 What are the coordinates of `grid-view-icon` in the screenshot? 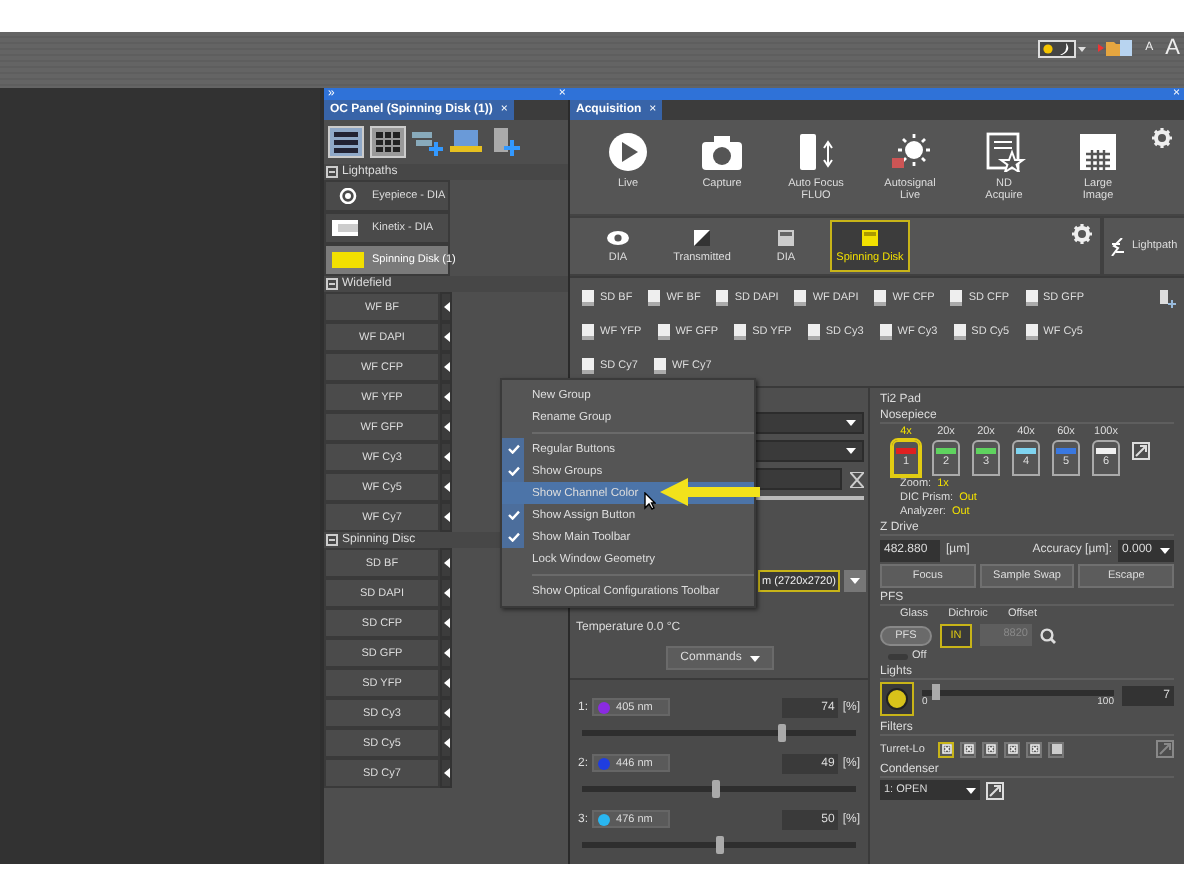 It's located at (388, 142).